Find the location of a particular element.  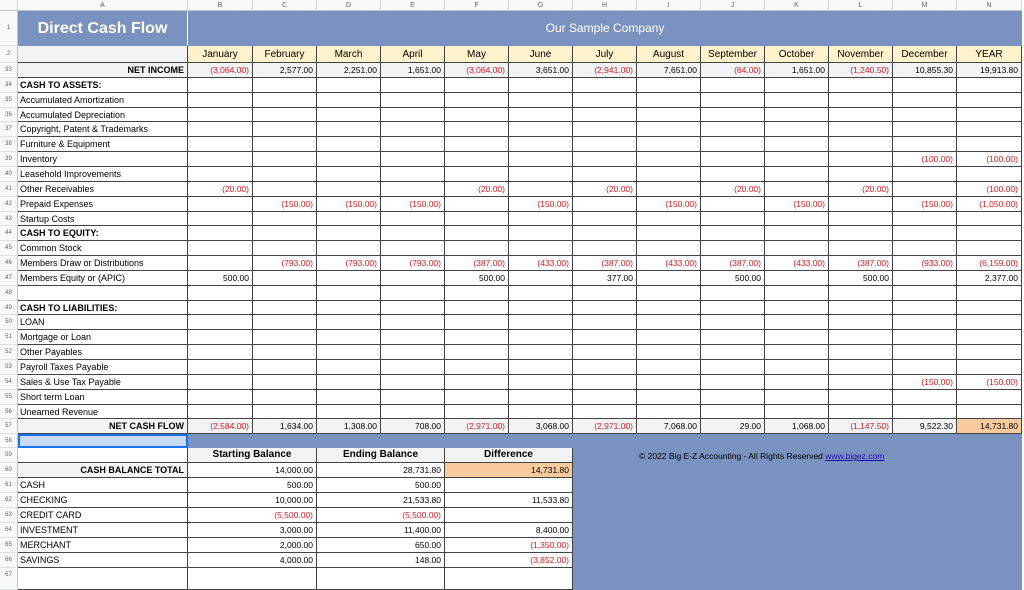

data-cell: 2,377.00 is located at coordinates (989, 278).